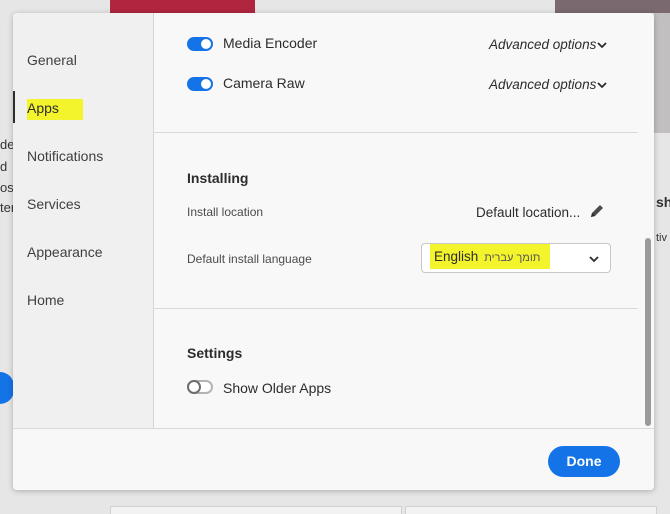 The height and width of the screenshot is (514, 670). Describe the element at coordinates (249, 259) in the screenshot. I see `default-install-language-label: Default install language` at that location.